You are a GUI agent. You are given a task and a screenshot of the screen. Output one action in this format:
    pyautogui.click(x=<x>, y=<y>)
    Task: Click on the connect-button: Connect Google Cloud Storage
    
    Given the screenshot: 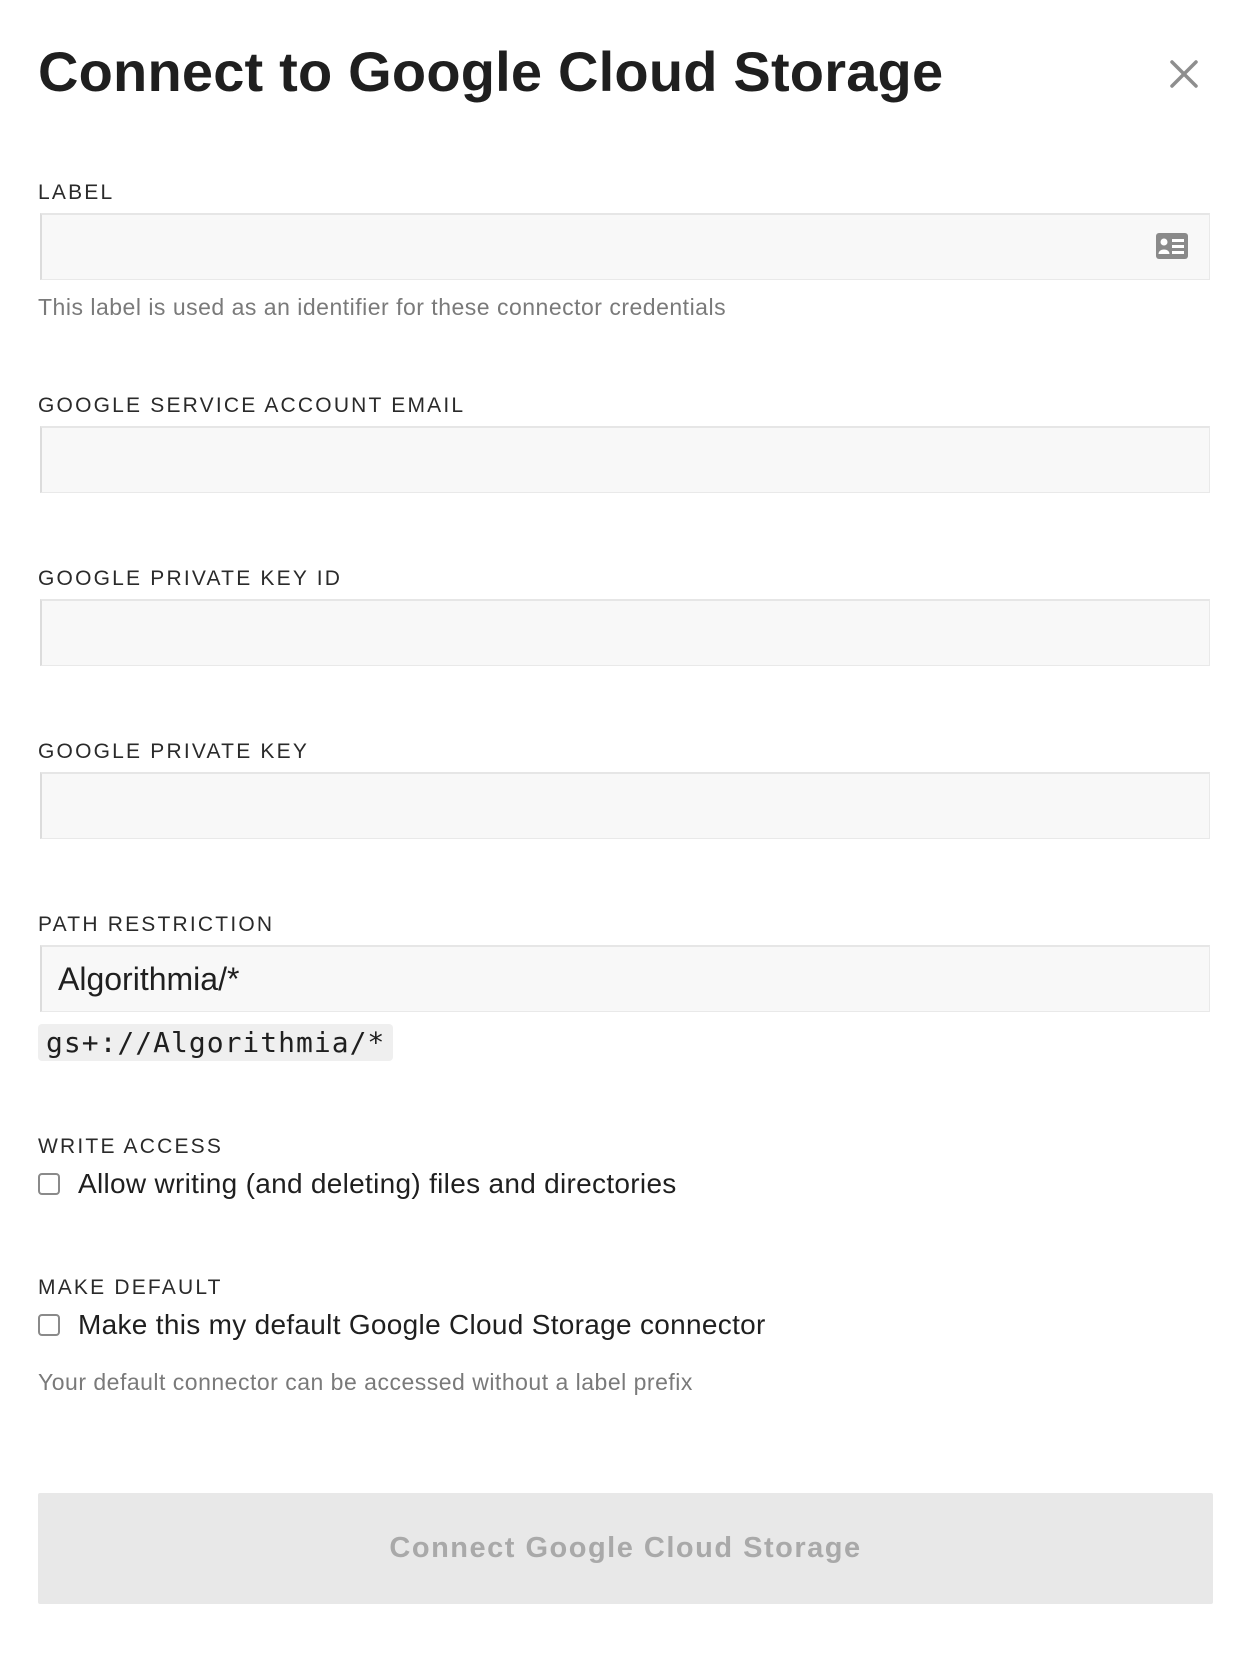 What is the action you would take?
    pyautogui.click(x=625, y=1548)
    